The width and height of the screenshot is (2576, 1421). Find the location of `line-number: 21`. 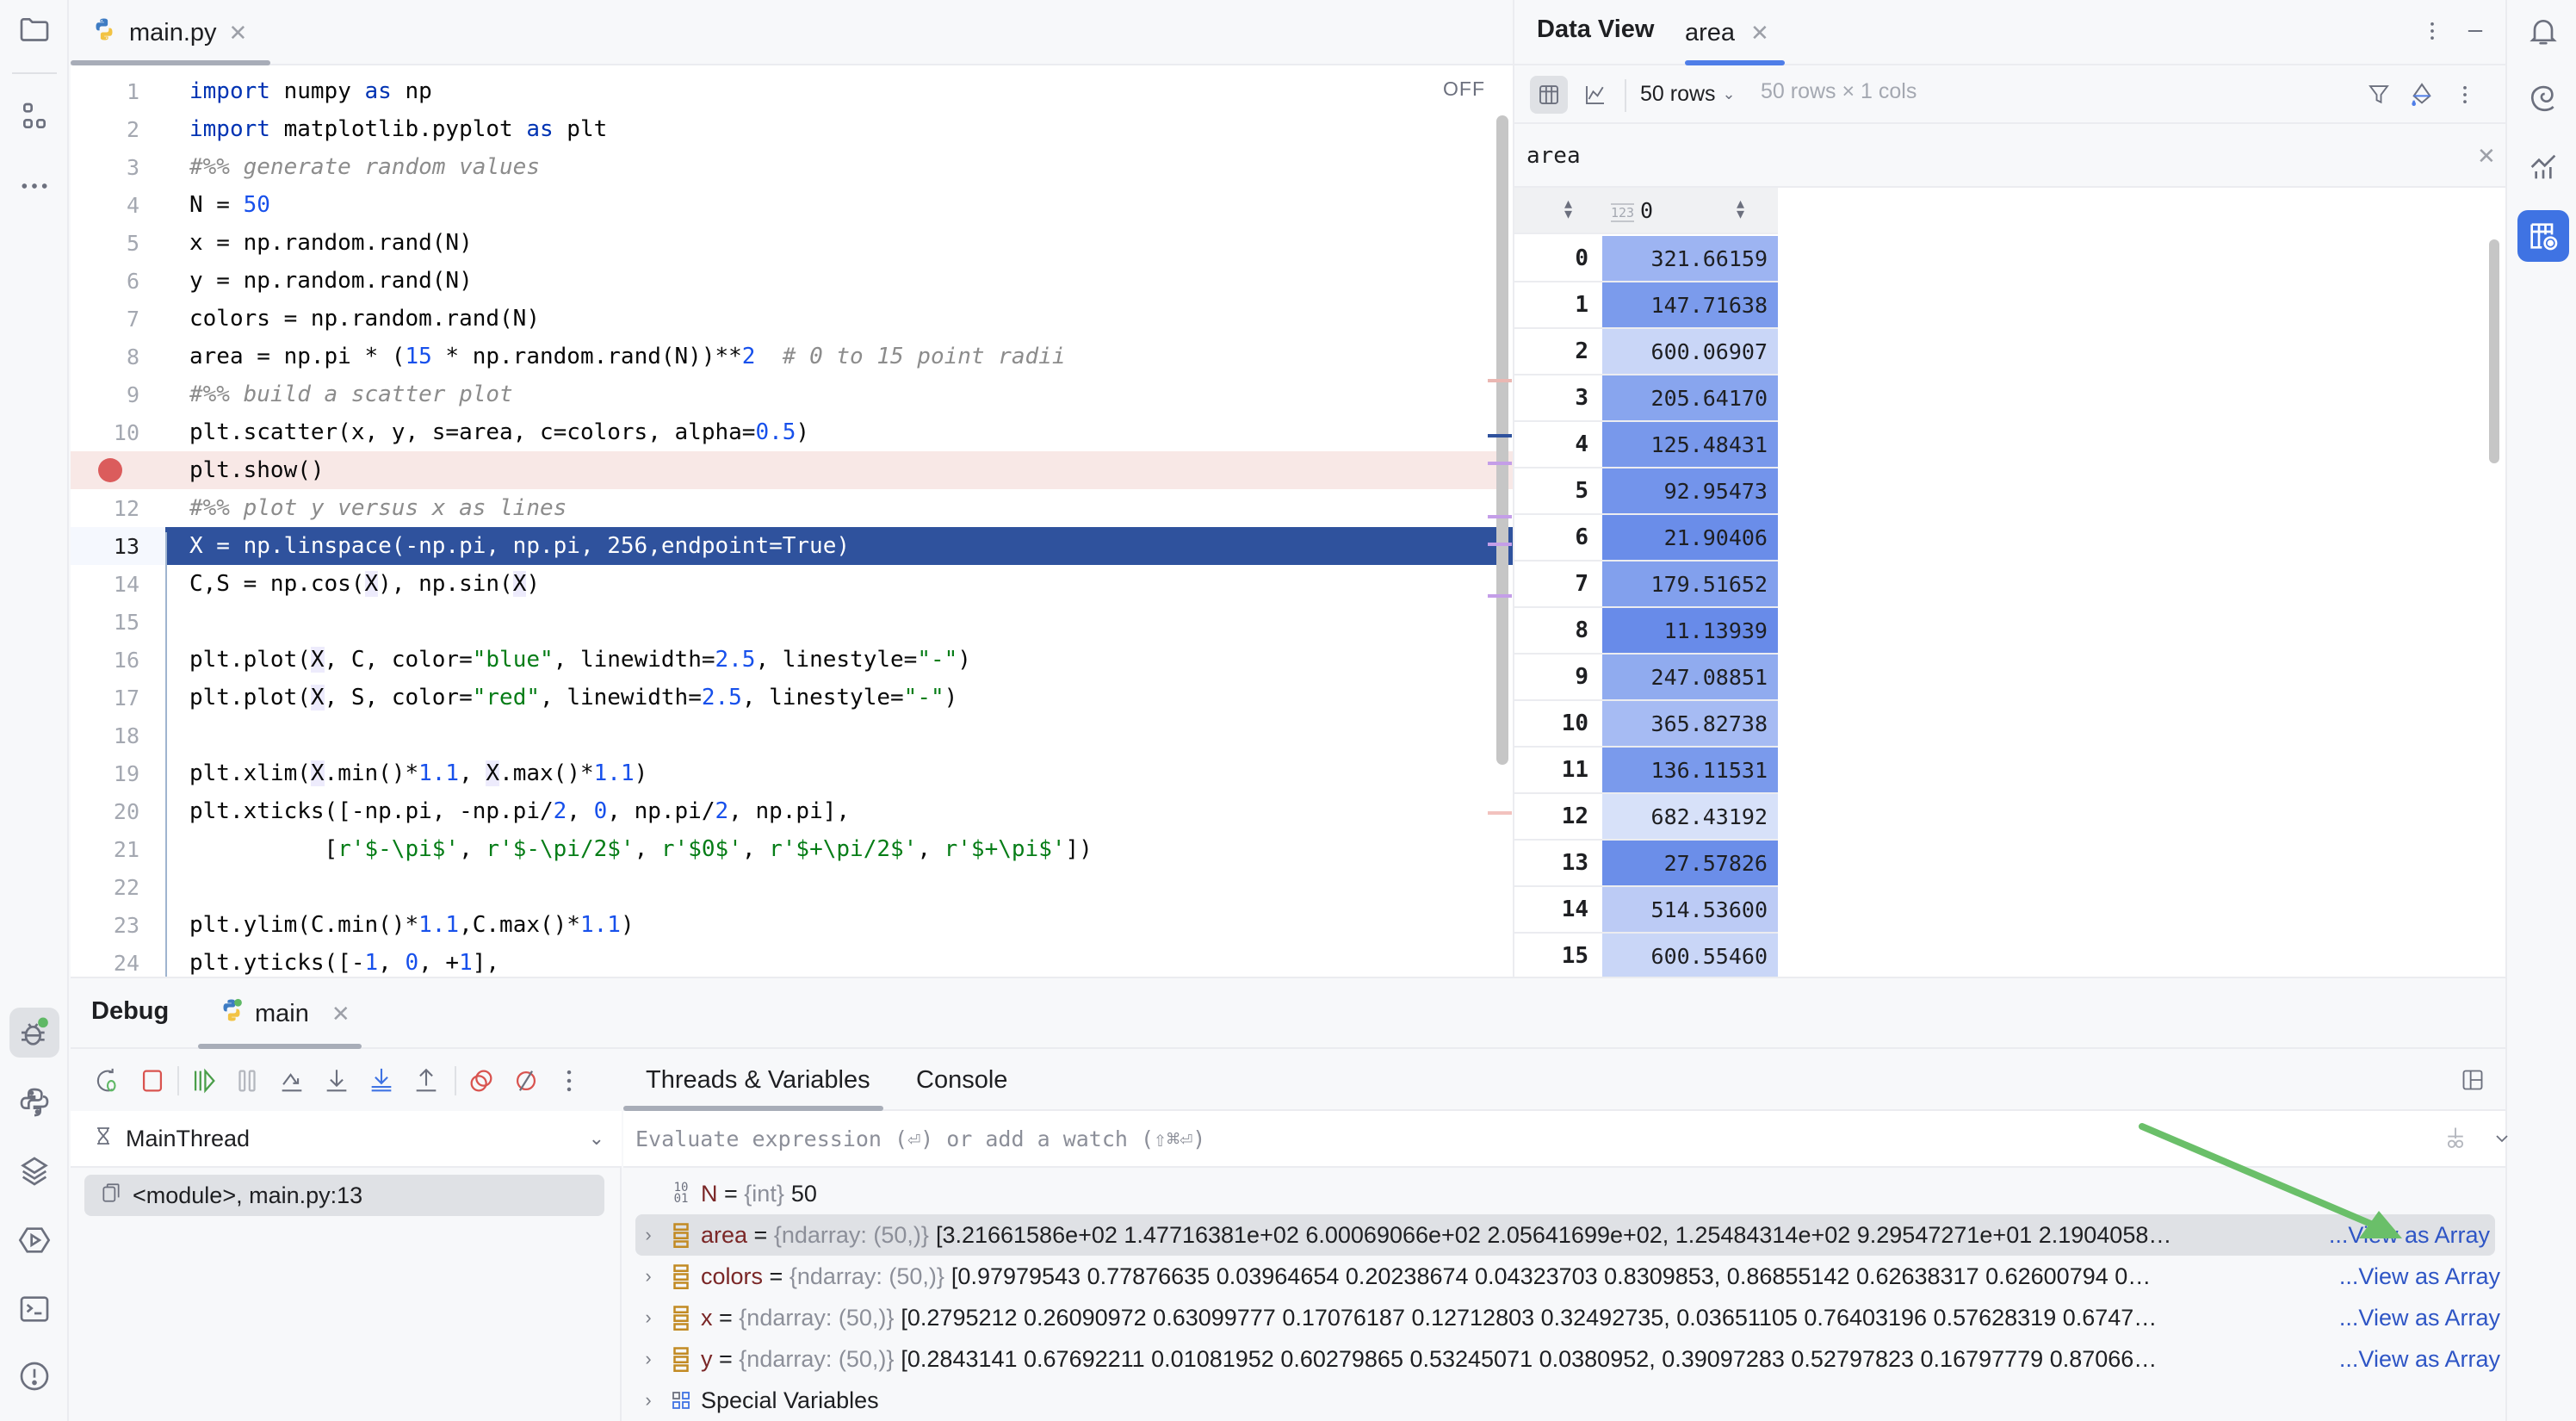

line-number: 21 is located at coordinates (105, 849).